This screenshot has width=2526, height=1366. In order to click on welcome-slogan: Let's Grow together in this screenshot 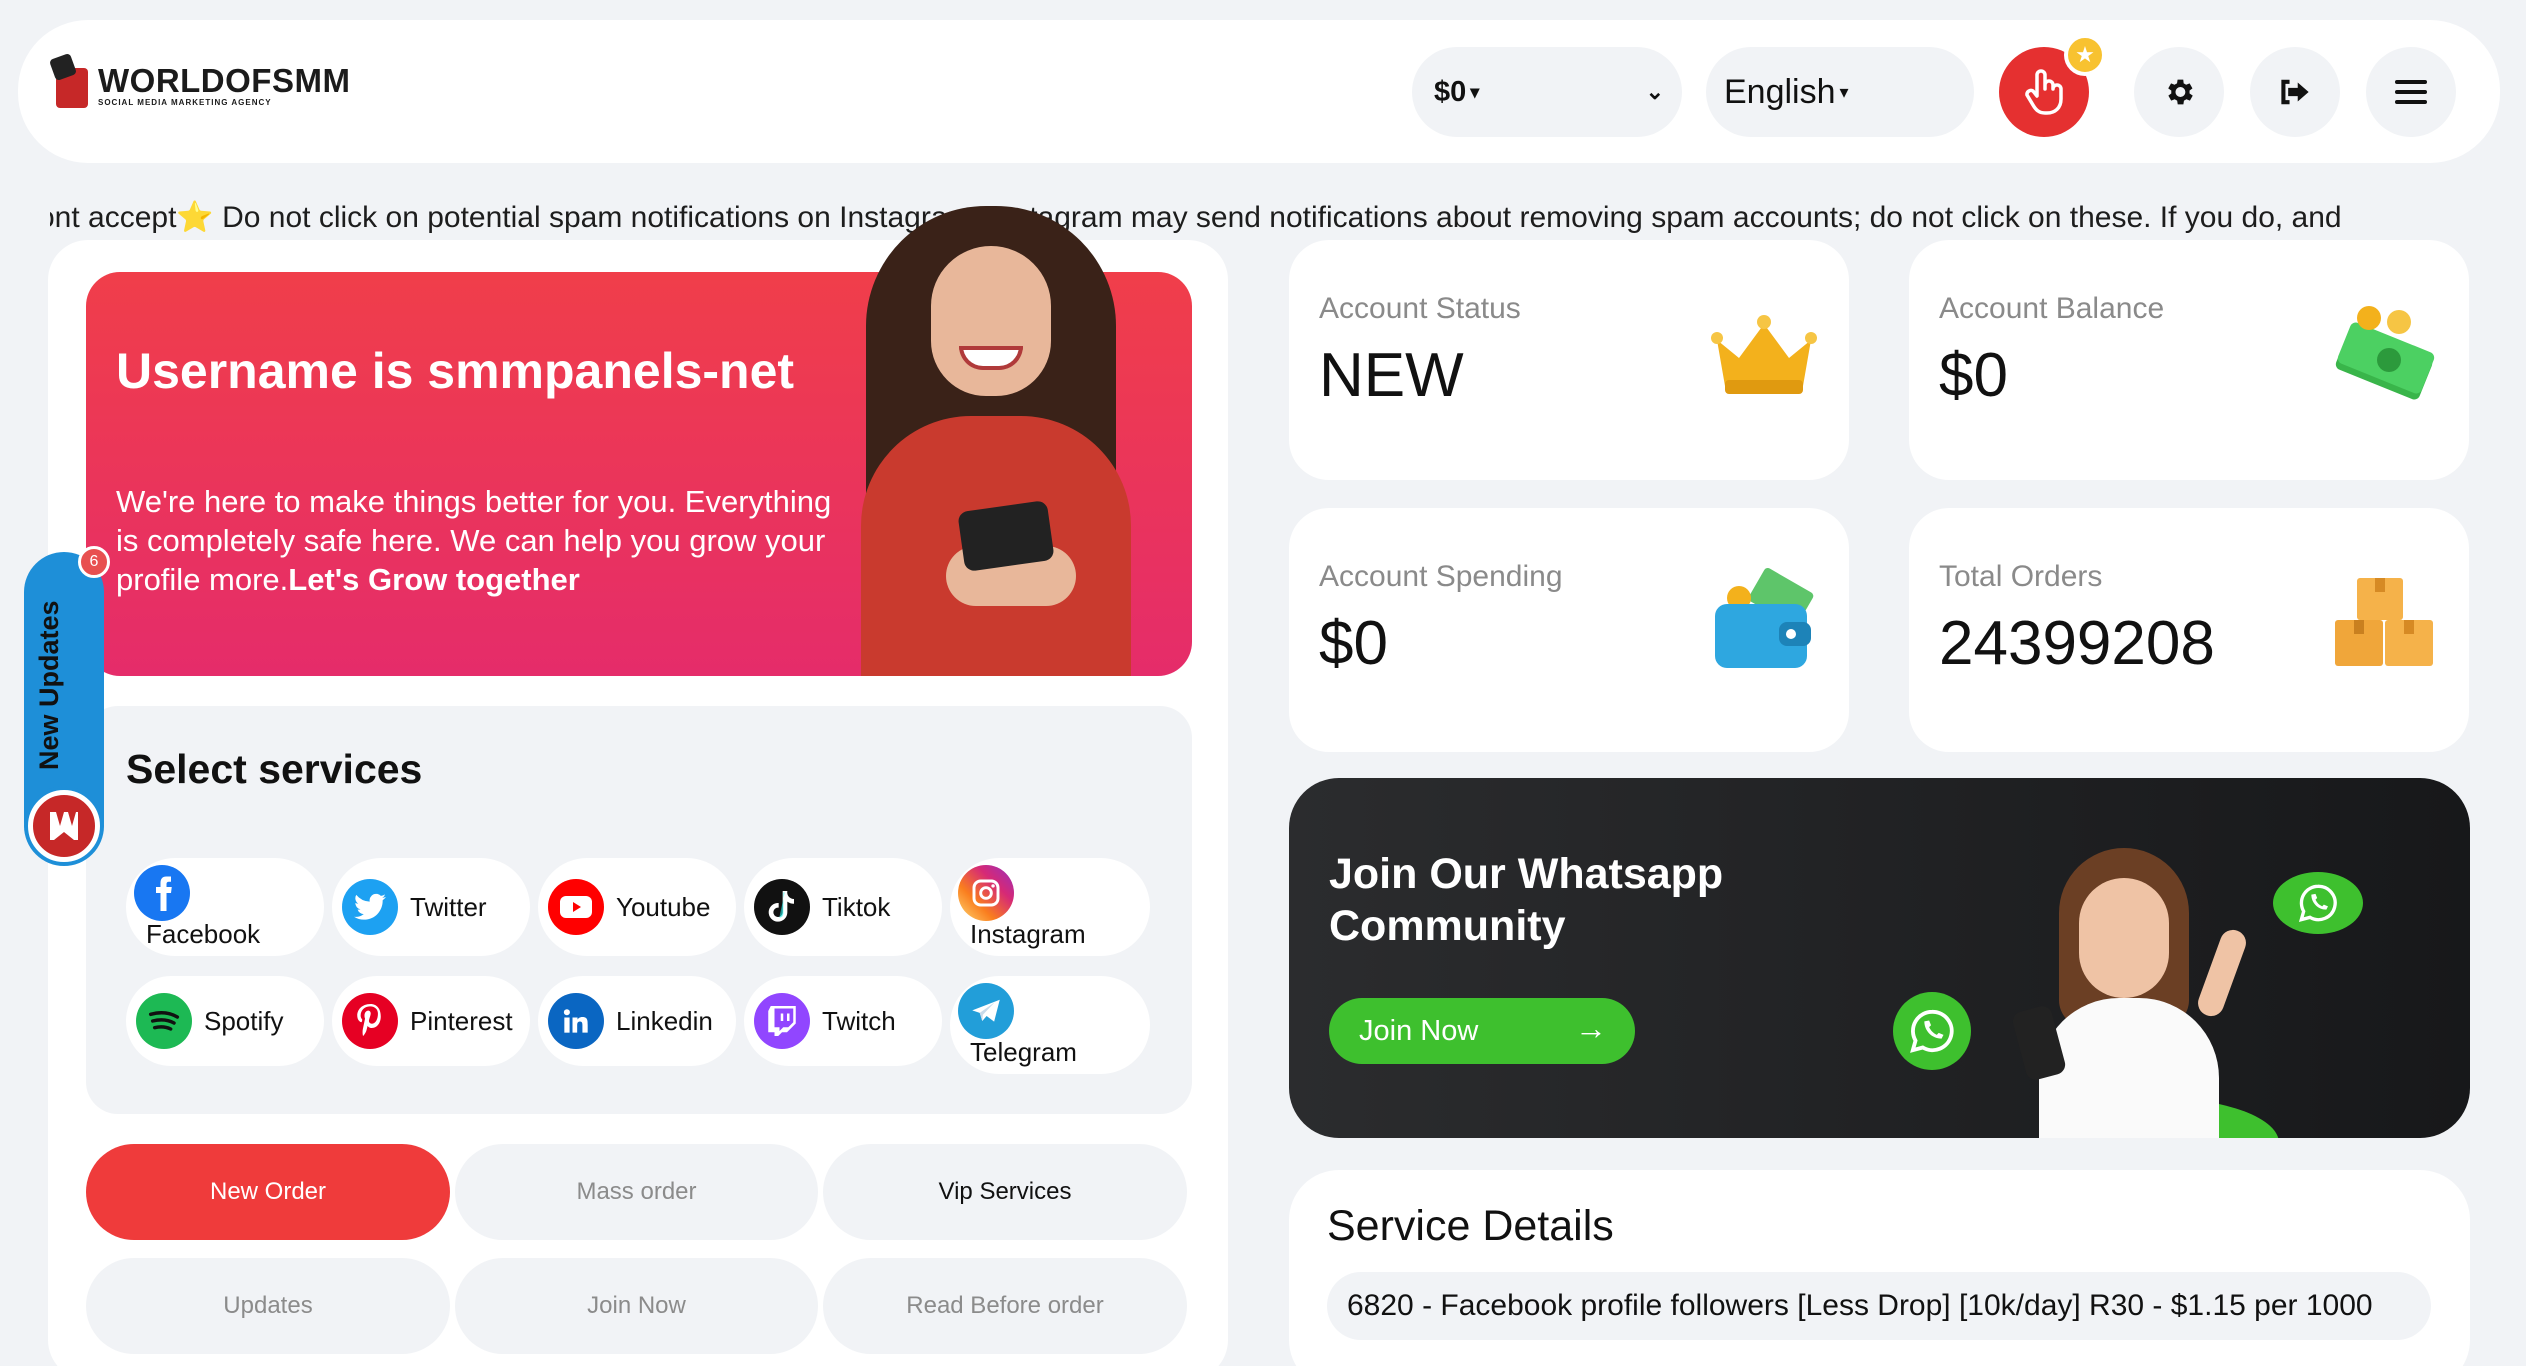, I will do `click(434, 579)`.